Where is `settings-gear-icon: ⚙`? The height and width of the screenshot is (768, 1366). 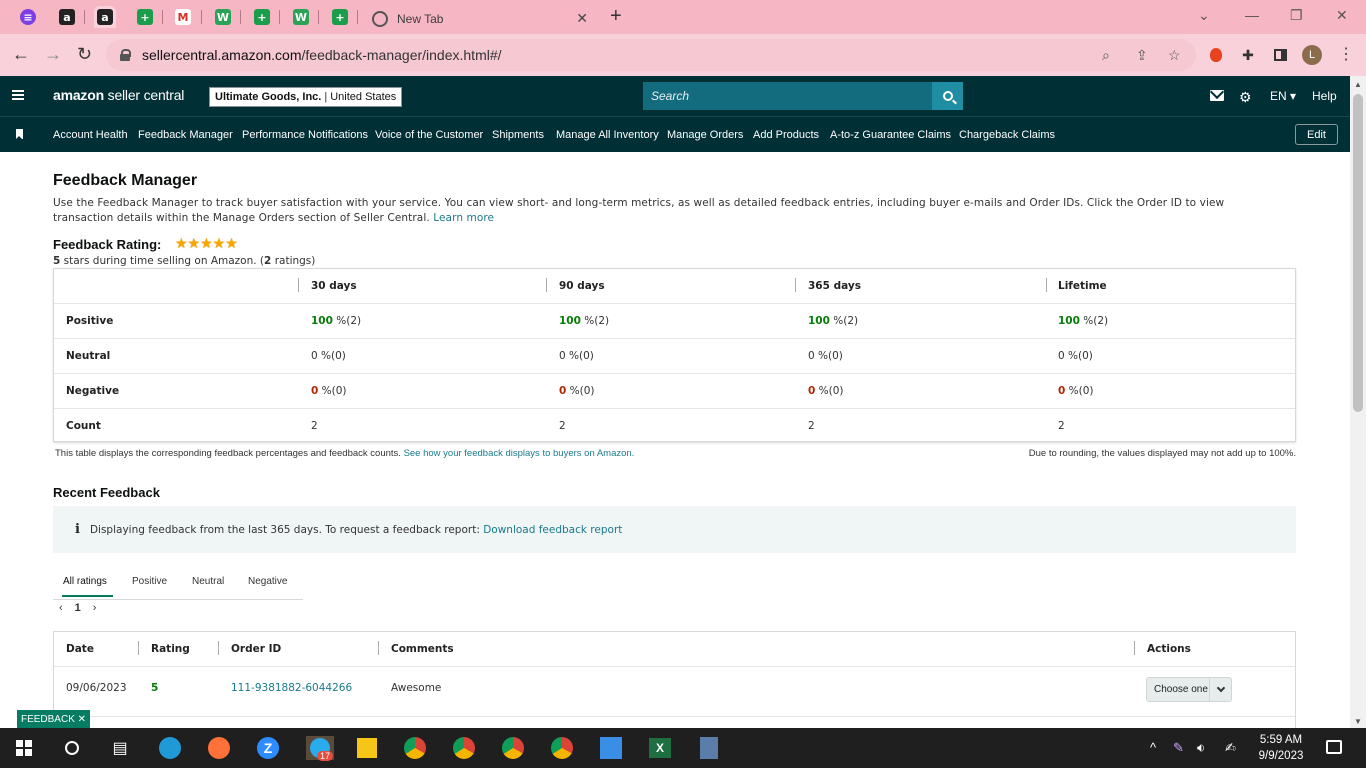
settings-gear-icon: ⚙ is located at coordinates (1245, 97).